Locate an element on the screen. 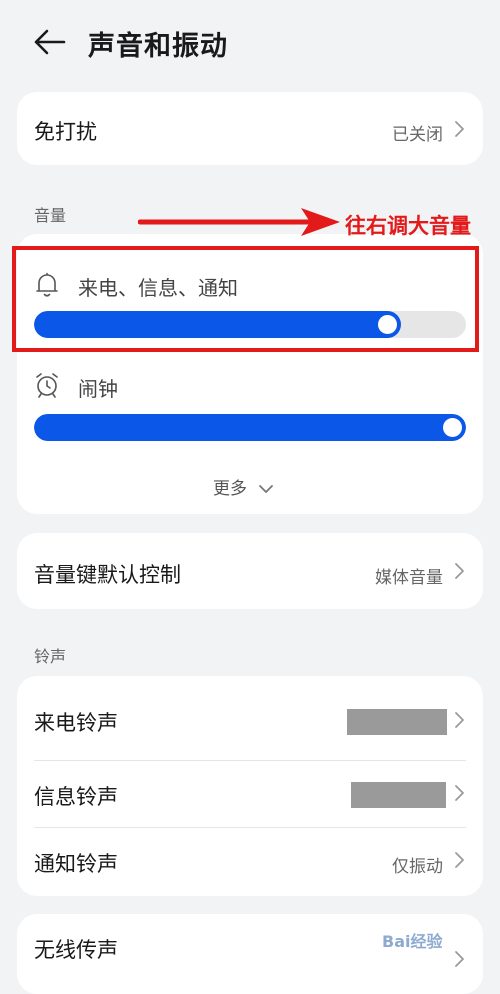  dnd-row: 免打扰 已关闭 is located at coordinates (250, 128).